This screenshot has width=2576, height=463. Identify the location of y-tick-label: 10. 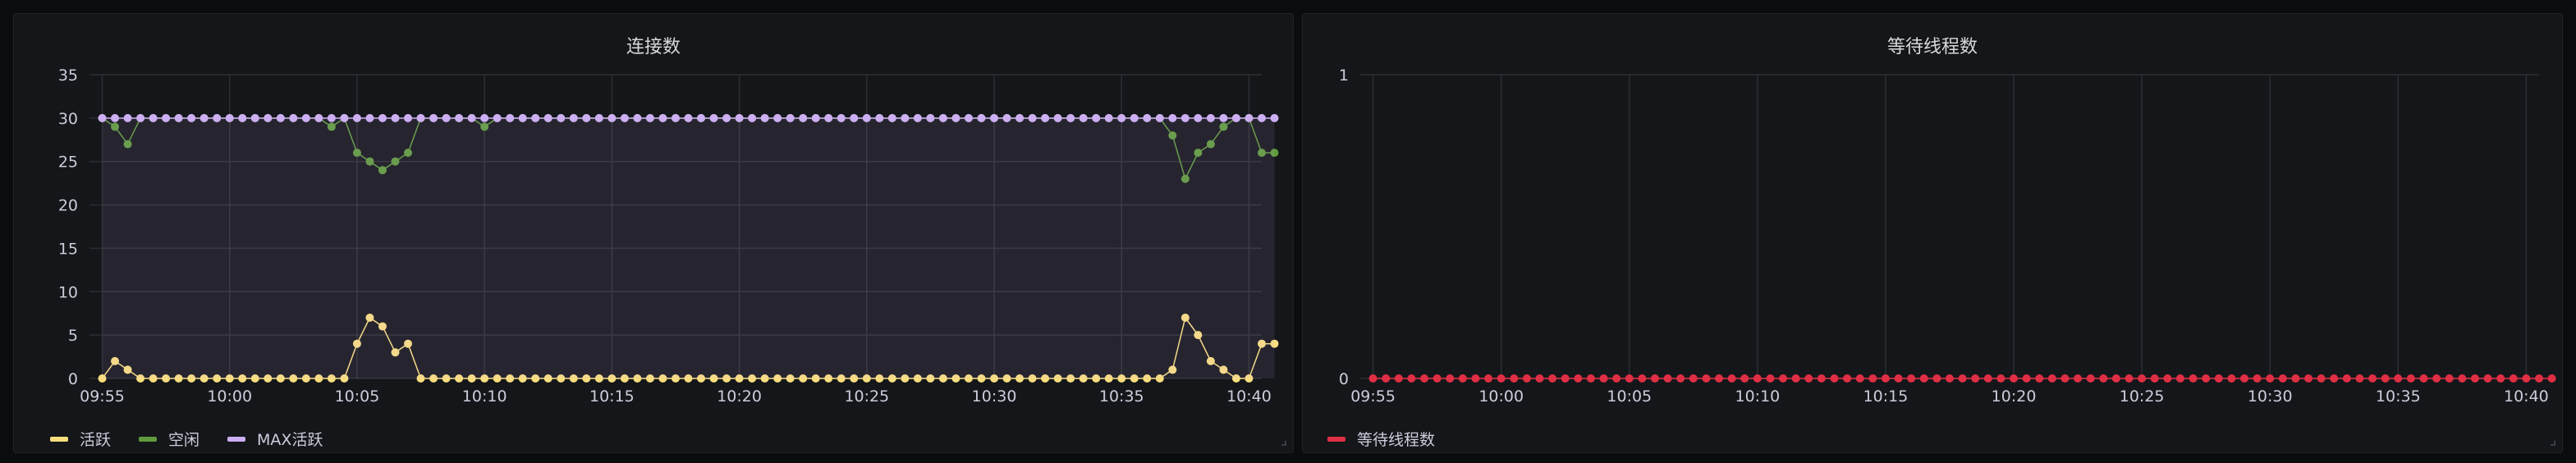
(68, 292).